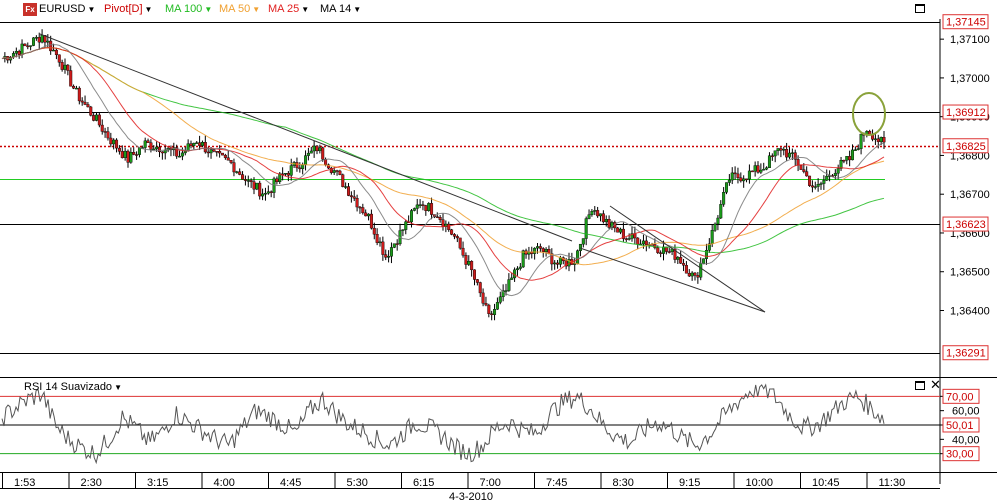 This screenshot has height=504, width=997. What do you see at coordinates (687, 259) in the screenshot?
I see `channel-upper-line` at bounding box center [687, 259].